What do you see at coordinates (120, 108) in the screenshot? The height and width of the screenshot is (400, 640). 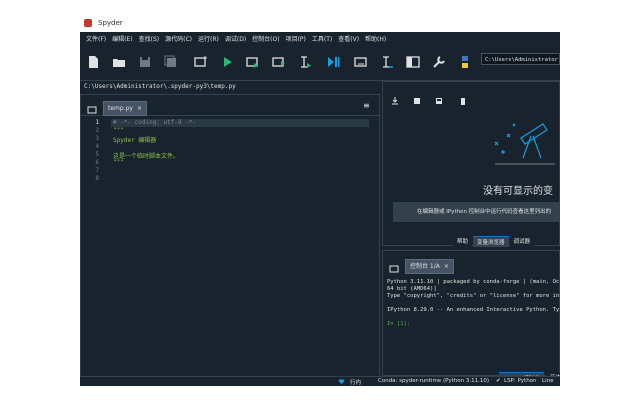 I see `editor-tab-label: temp.py` at bounding box center [120, 108].